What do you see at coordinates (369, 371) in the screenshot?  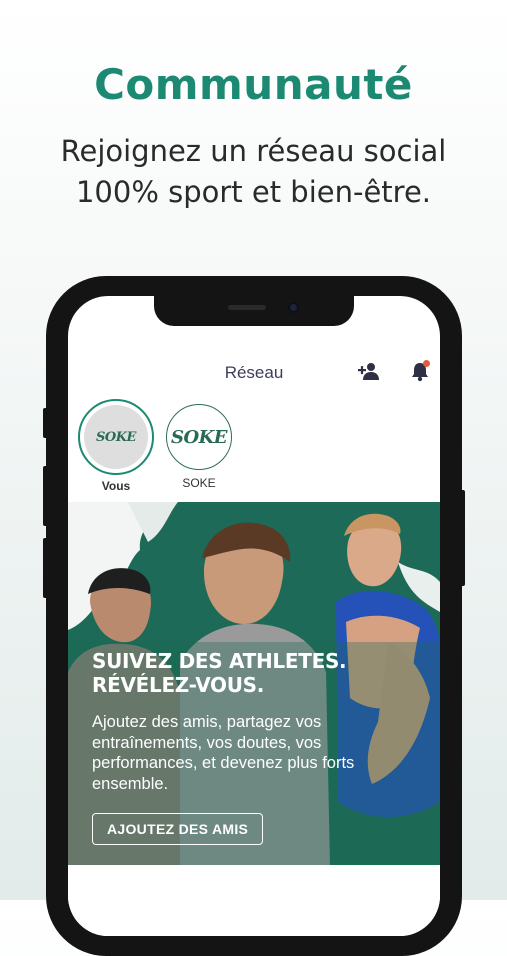 I see `add-user-icon` at bounding box center [369, 371].